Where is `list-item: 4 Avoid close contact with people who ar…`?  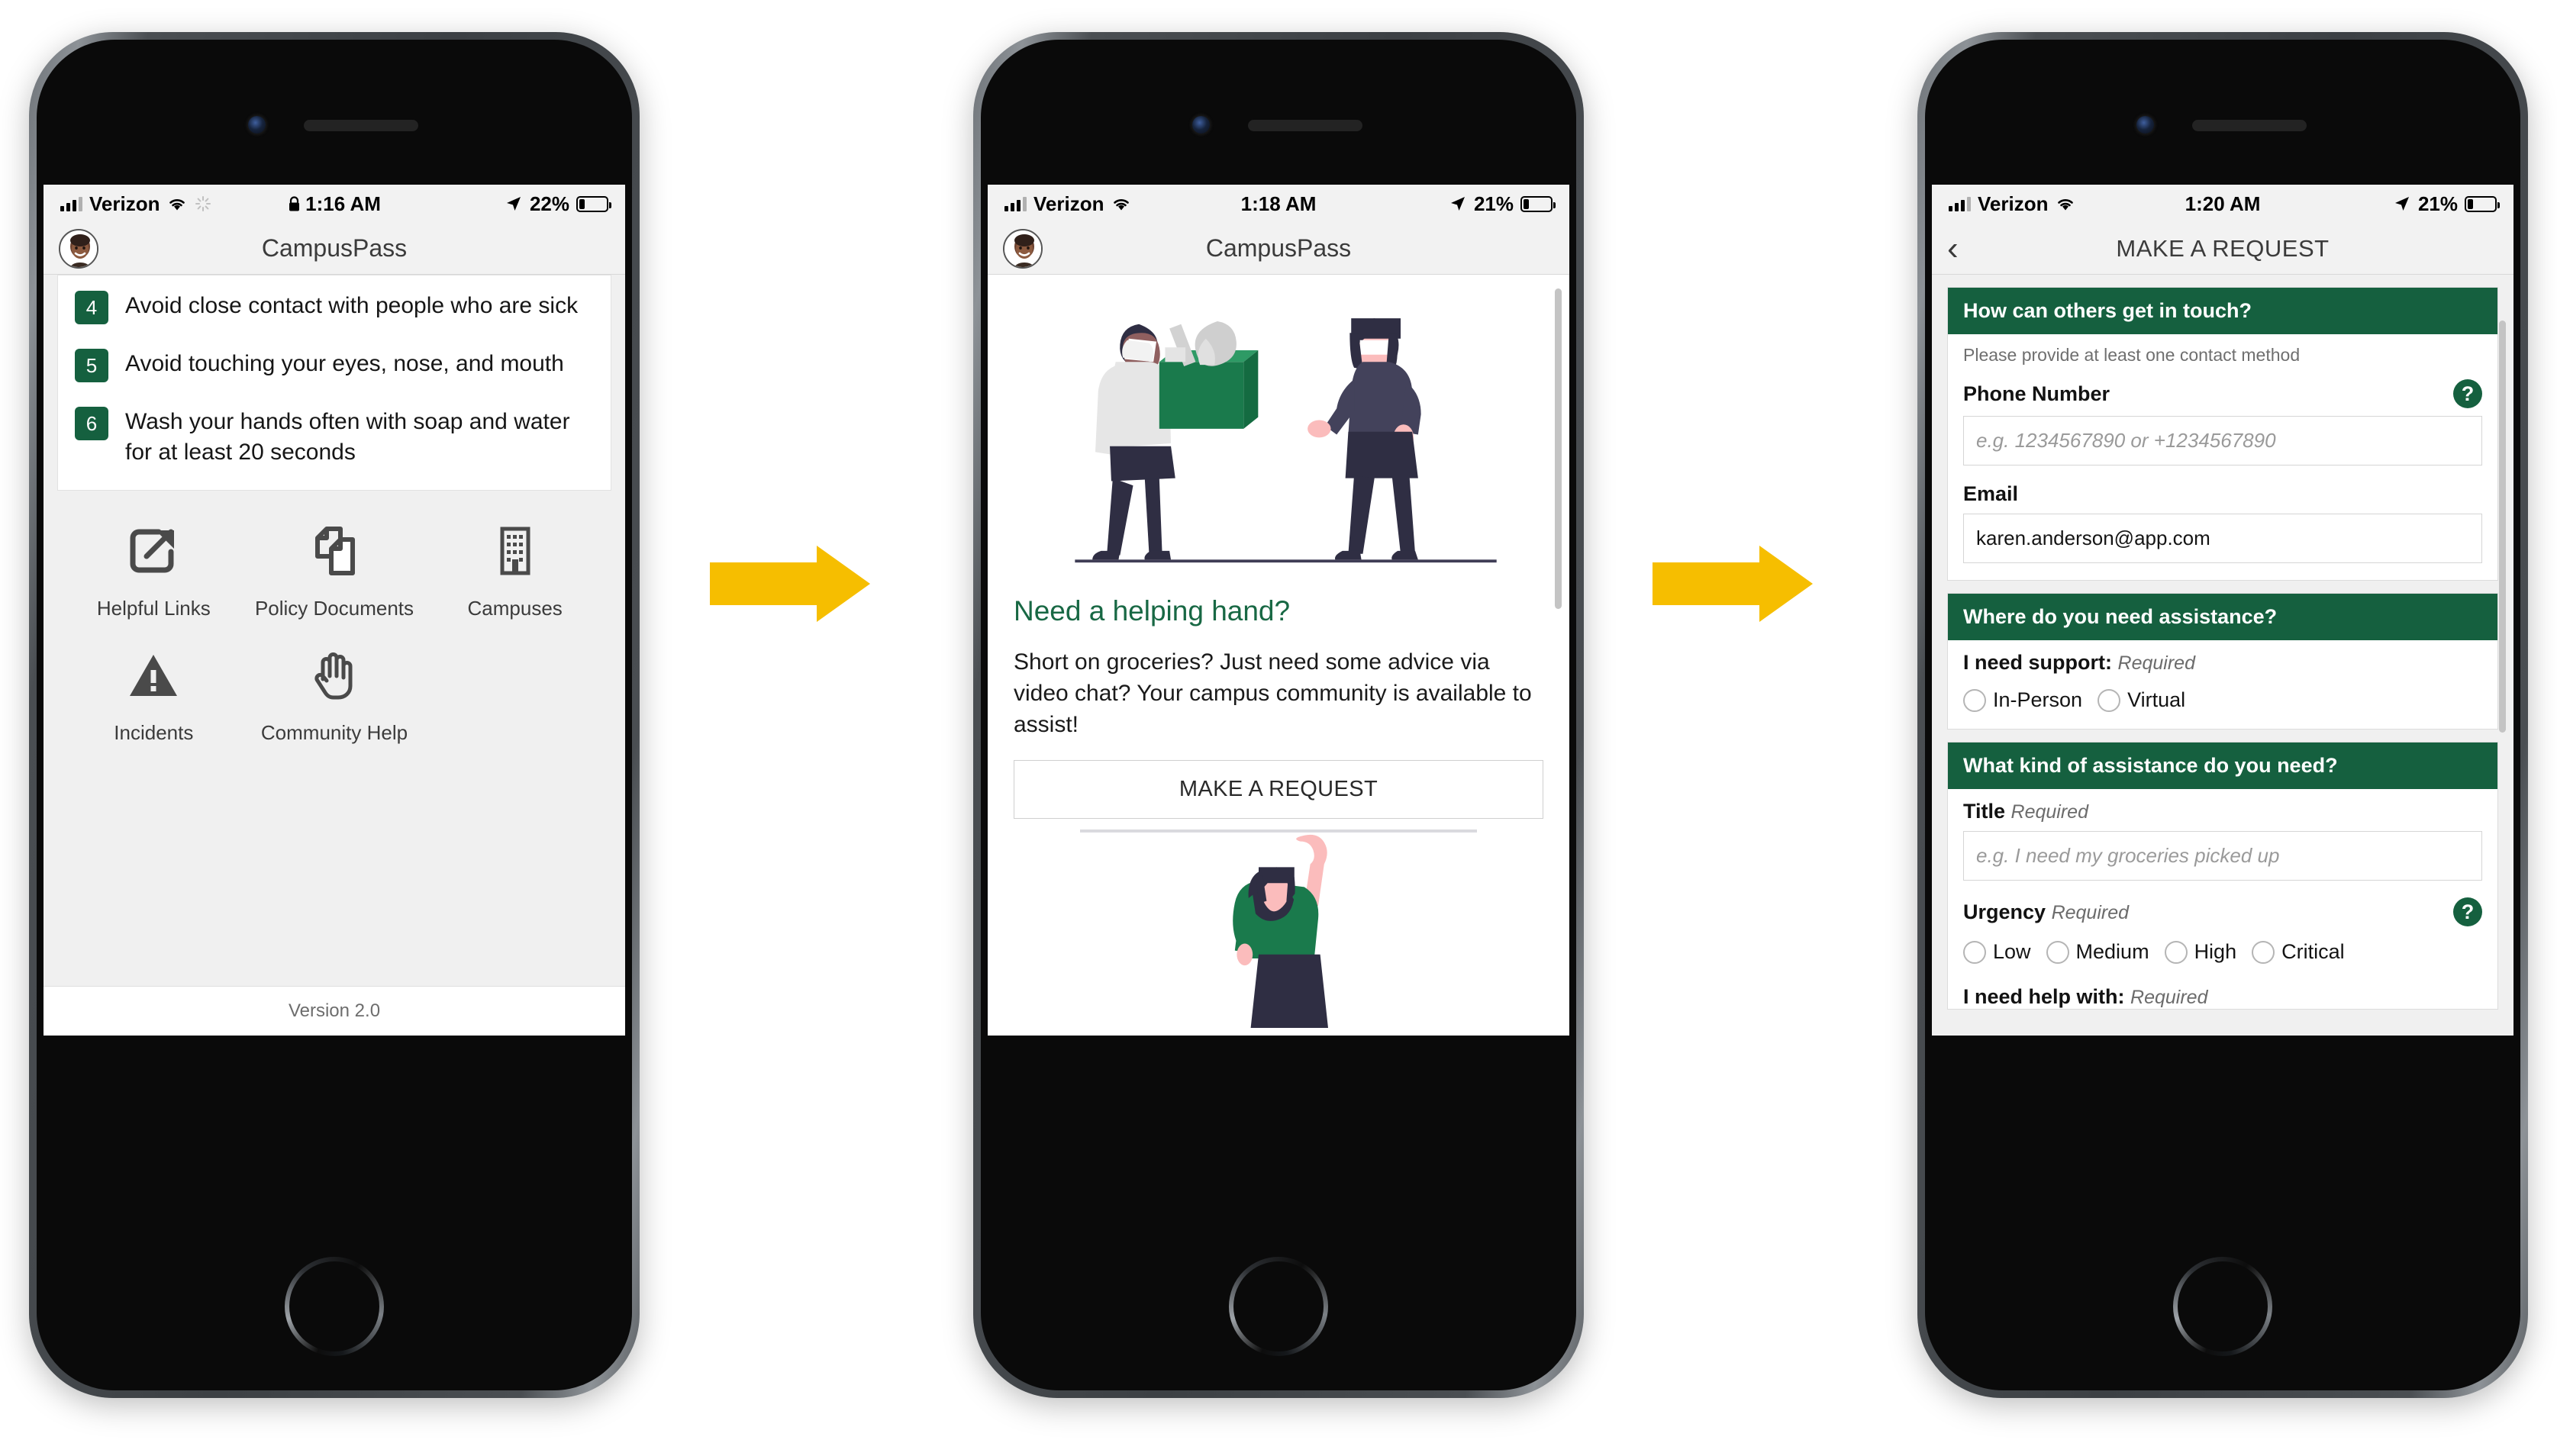
list-item: 4 Avoid close contact with people who ar… is located at coordinates (335, 308).